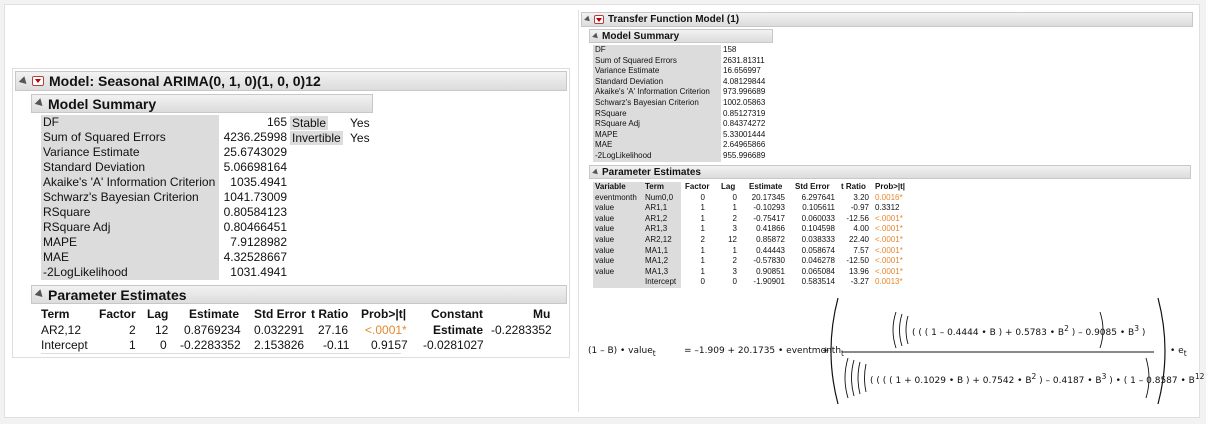  What do you see at coordinates (766, 186) in the screenshot?
I see `tf-param-header: Estimate` at bounding box center [766, 186].